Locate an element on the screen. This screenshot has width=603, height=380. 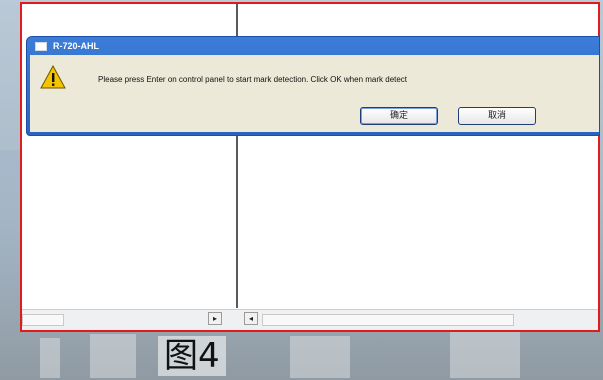
horizontal-scrollbars: ▸ ◂ is located at coordinates (310, 319).